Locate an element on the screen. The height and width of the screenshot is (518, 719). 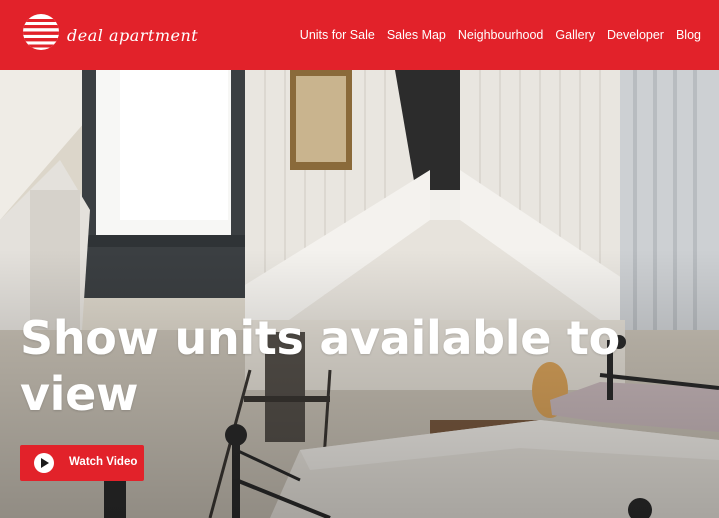
nav-item-sales-map: Sales Map is located at coordinates (416, 35).